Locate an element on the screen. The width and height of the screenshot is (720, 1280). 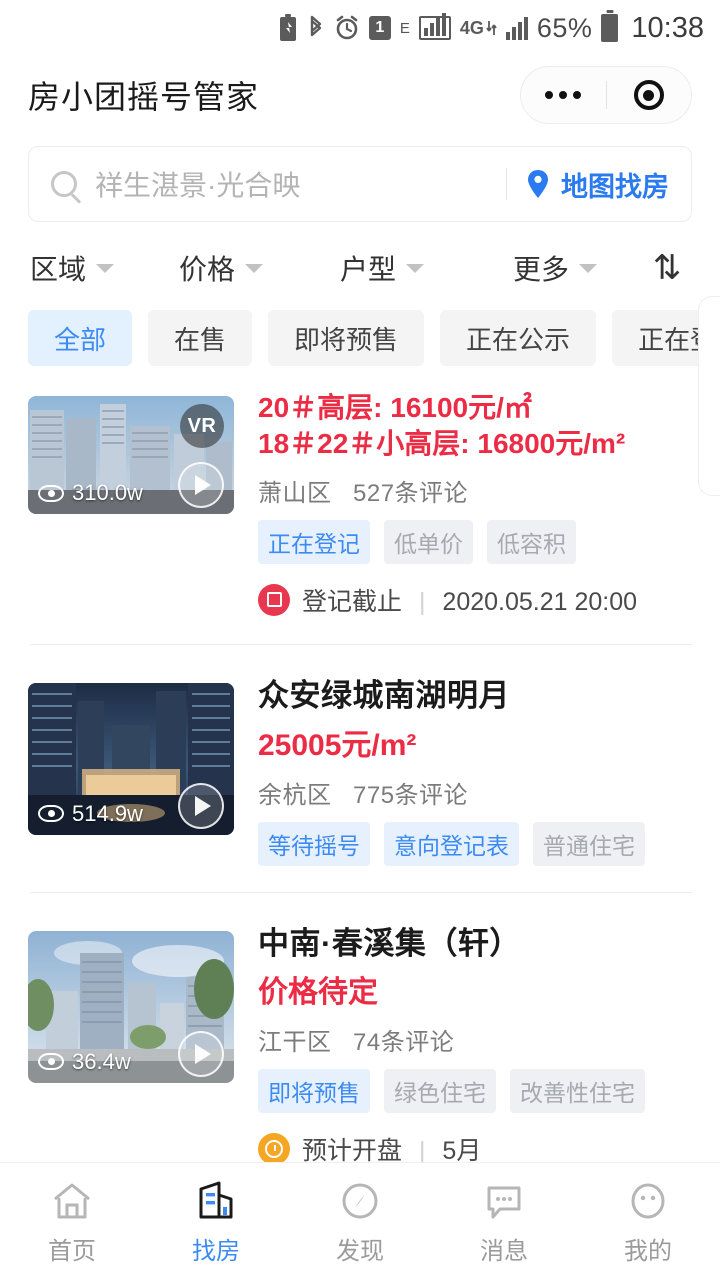
app-header: 房小团摇号管家 is located at coordinates (360, 95).